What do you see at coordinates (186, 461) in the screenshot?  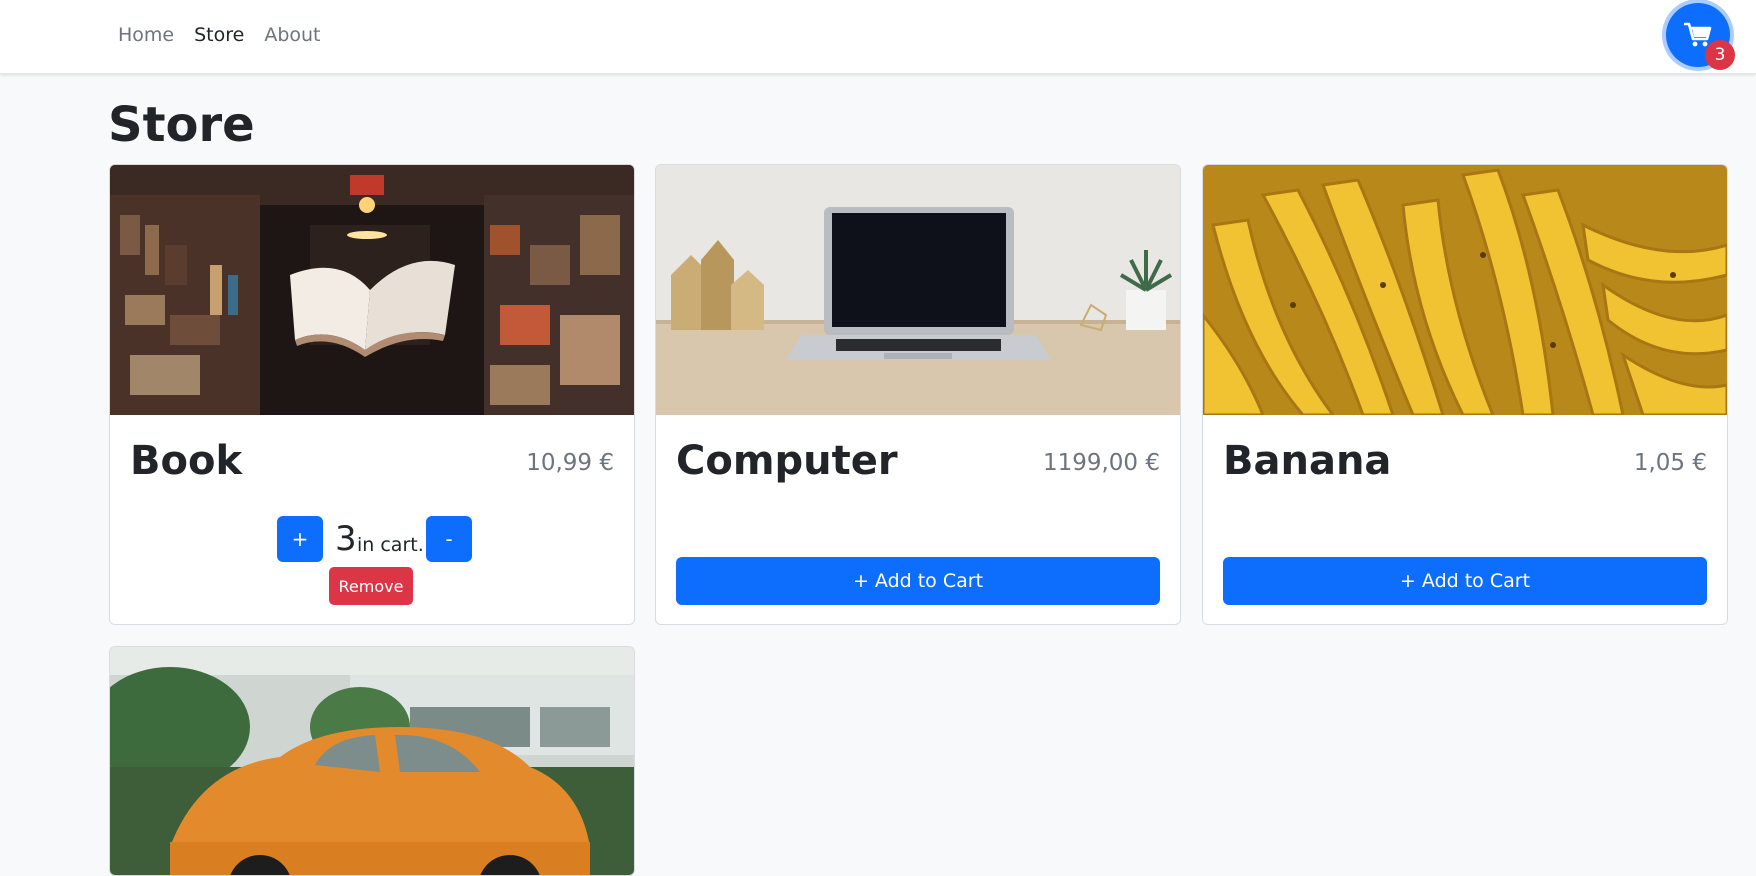 I see `product-name: Book` at bounding box center [186, 461].